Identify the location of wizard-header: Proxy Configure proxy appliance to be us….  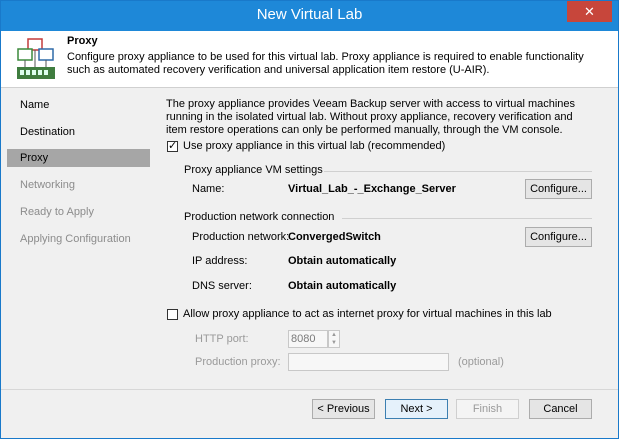
(309, 59).